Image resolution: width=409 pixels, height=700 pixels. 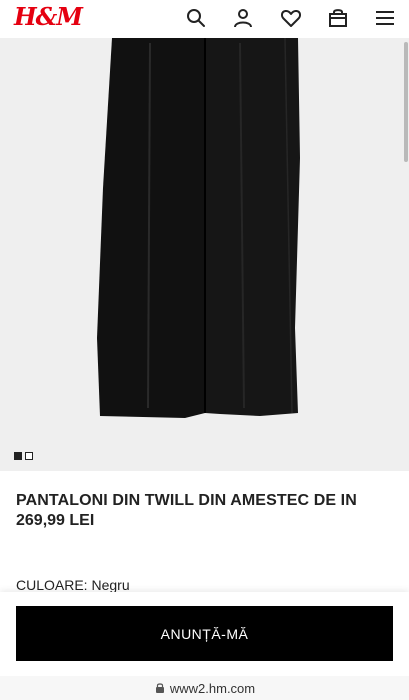 I want to click on image-pagination, so click(x=23, y=456).